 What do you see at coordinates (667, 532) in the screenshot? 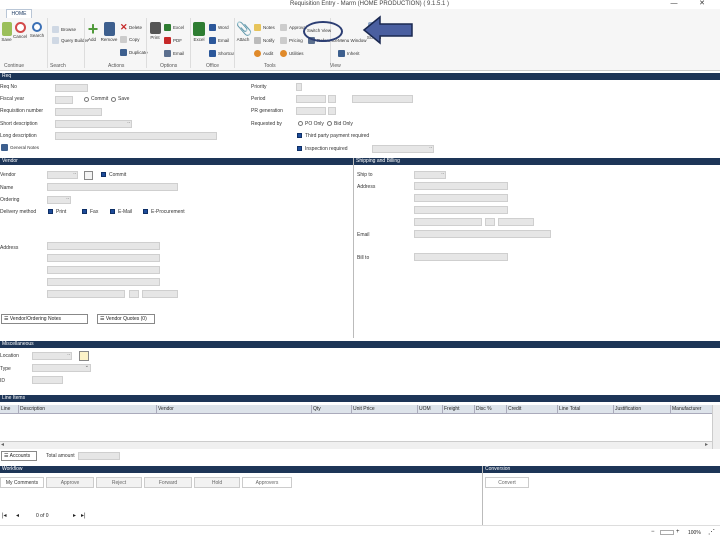
I see `zoom-slider` at bounding box center [667, 532].